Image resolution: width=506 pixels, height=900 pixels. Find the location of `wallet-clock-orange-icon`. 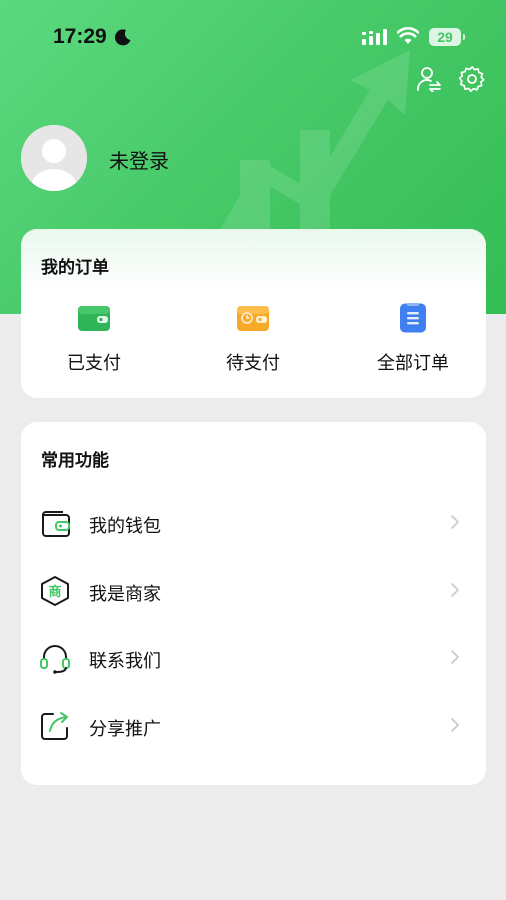

wallet-clock-orange-icon is located at coordinates (253, 318).